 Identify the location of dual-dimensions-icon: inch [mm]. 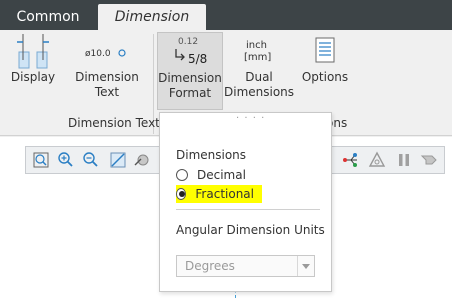
(257, 51).